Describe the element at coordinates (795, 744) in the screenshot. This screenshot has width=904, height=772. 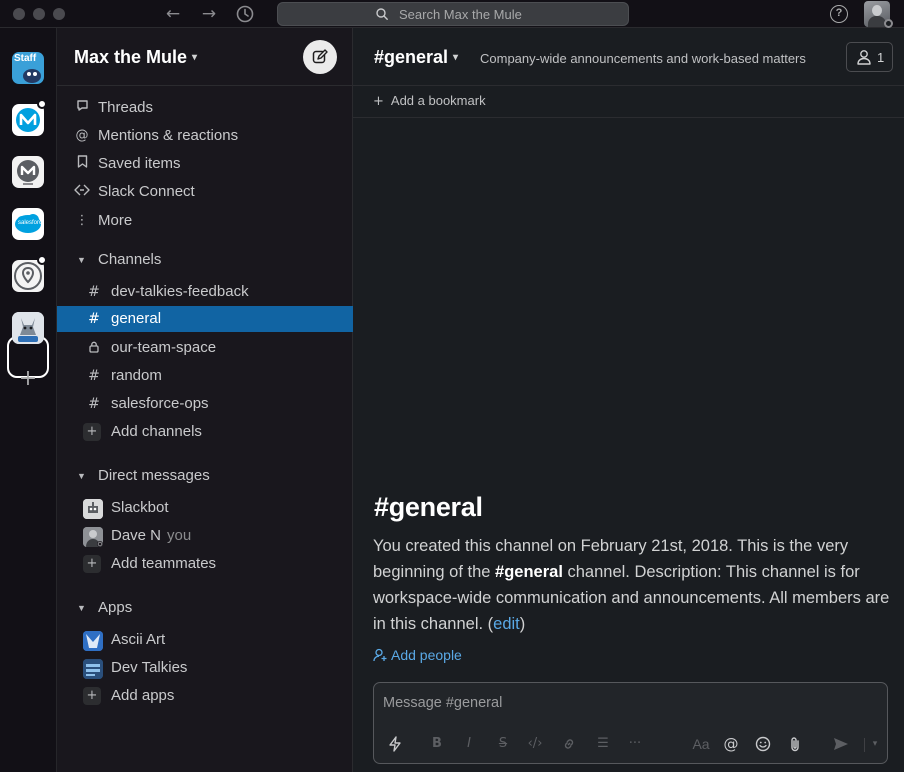
I see `attach-icon` at that location.